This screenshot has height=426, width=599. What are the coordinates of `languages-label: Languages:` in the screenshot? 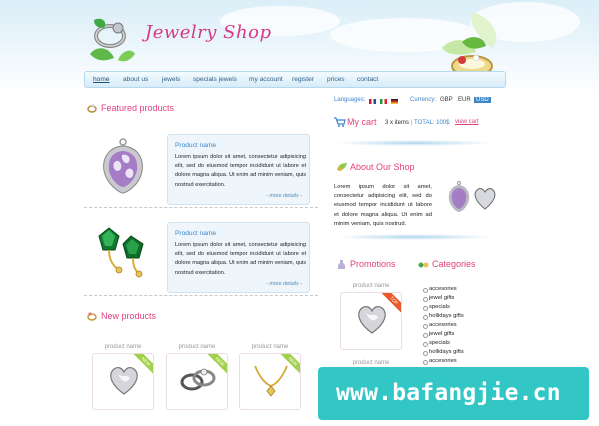 It's located at (350, 100).